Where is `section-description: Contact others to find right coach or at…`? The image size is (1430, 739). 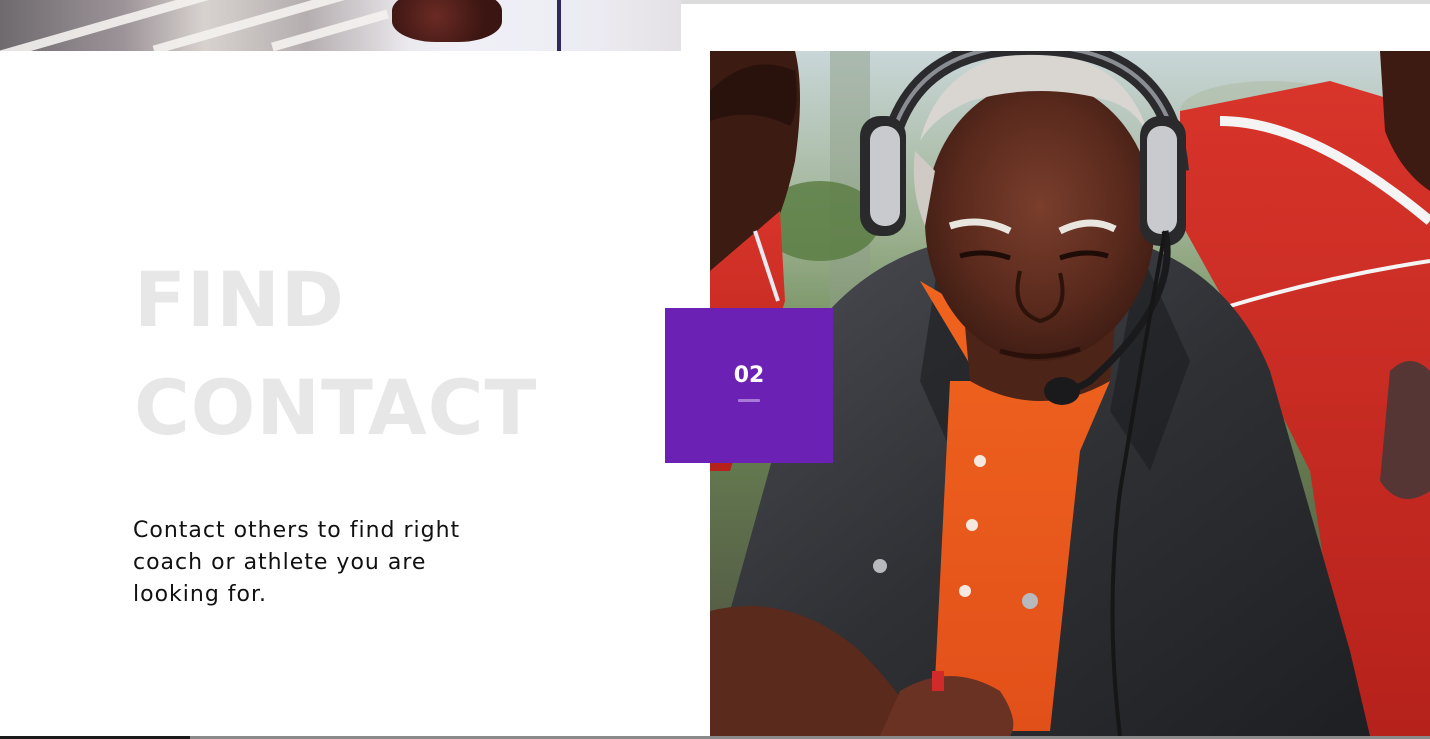
section-description: Contact others to find right coach or at… is located at coordinates (297, 562).